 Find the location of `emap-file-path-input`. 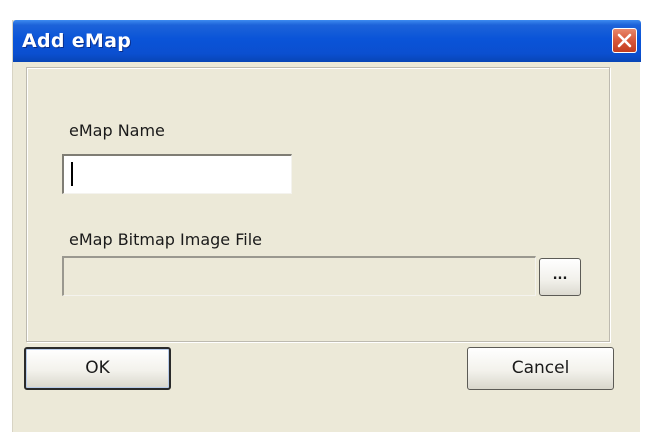

emap-file-path-input is located at coordinates (299, 276).